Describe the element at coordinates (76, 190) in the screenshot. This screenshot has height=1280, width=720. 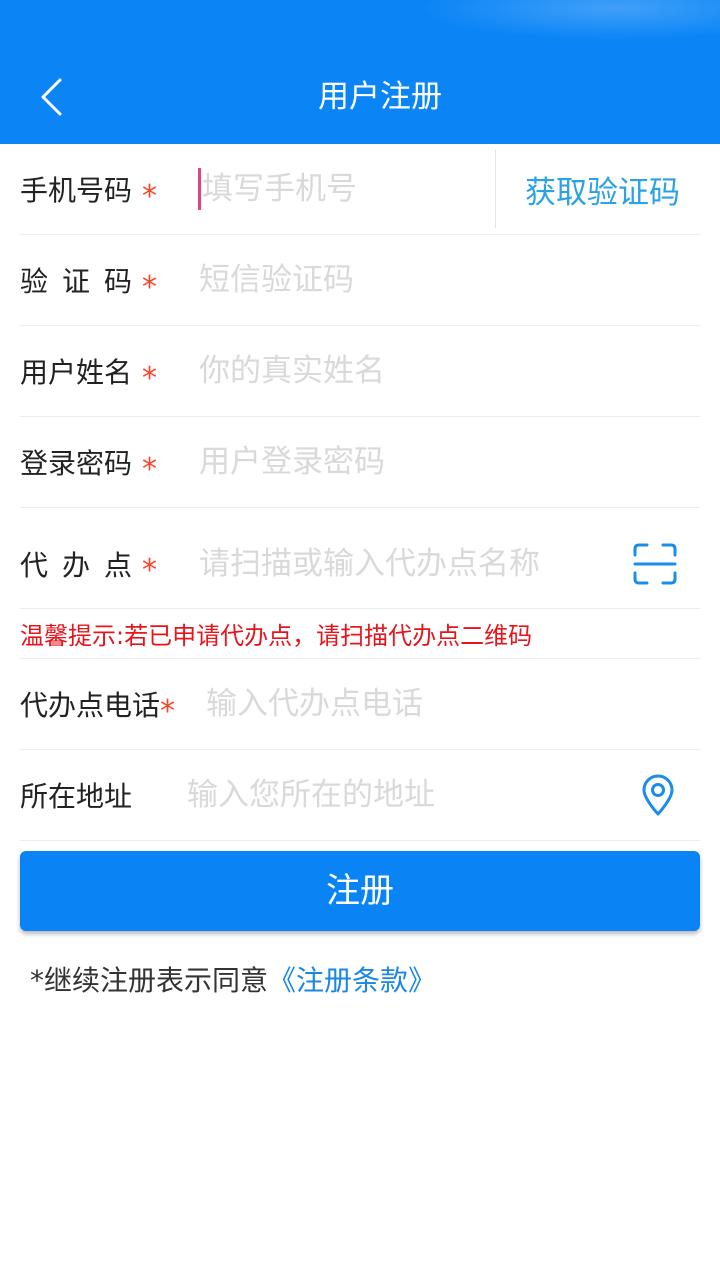
I see `phone-label: 手机号码` at that location.